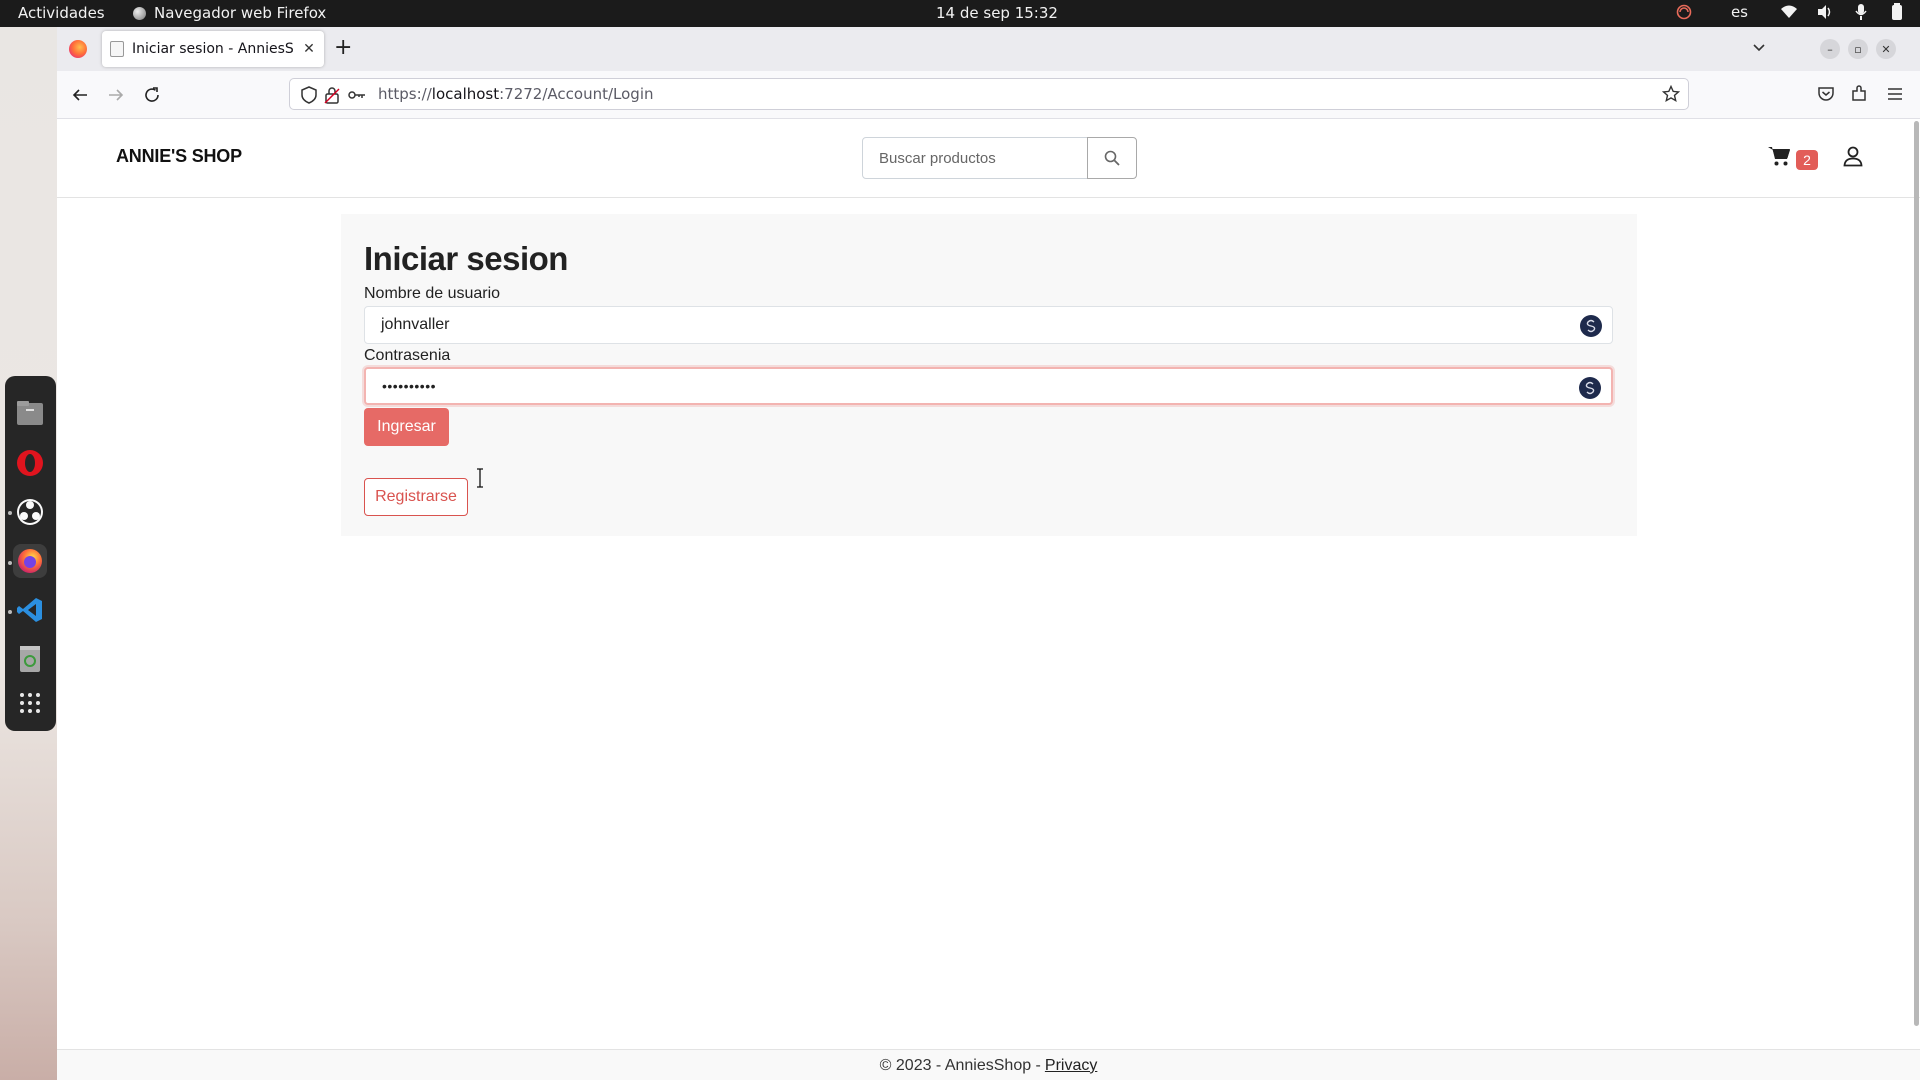 This screenshot has width=1920, height=1080. I want to click on dock-trash-icon, so click(30, 659).